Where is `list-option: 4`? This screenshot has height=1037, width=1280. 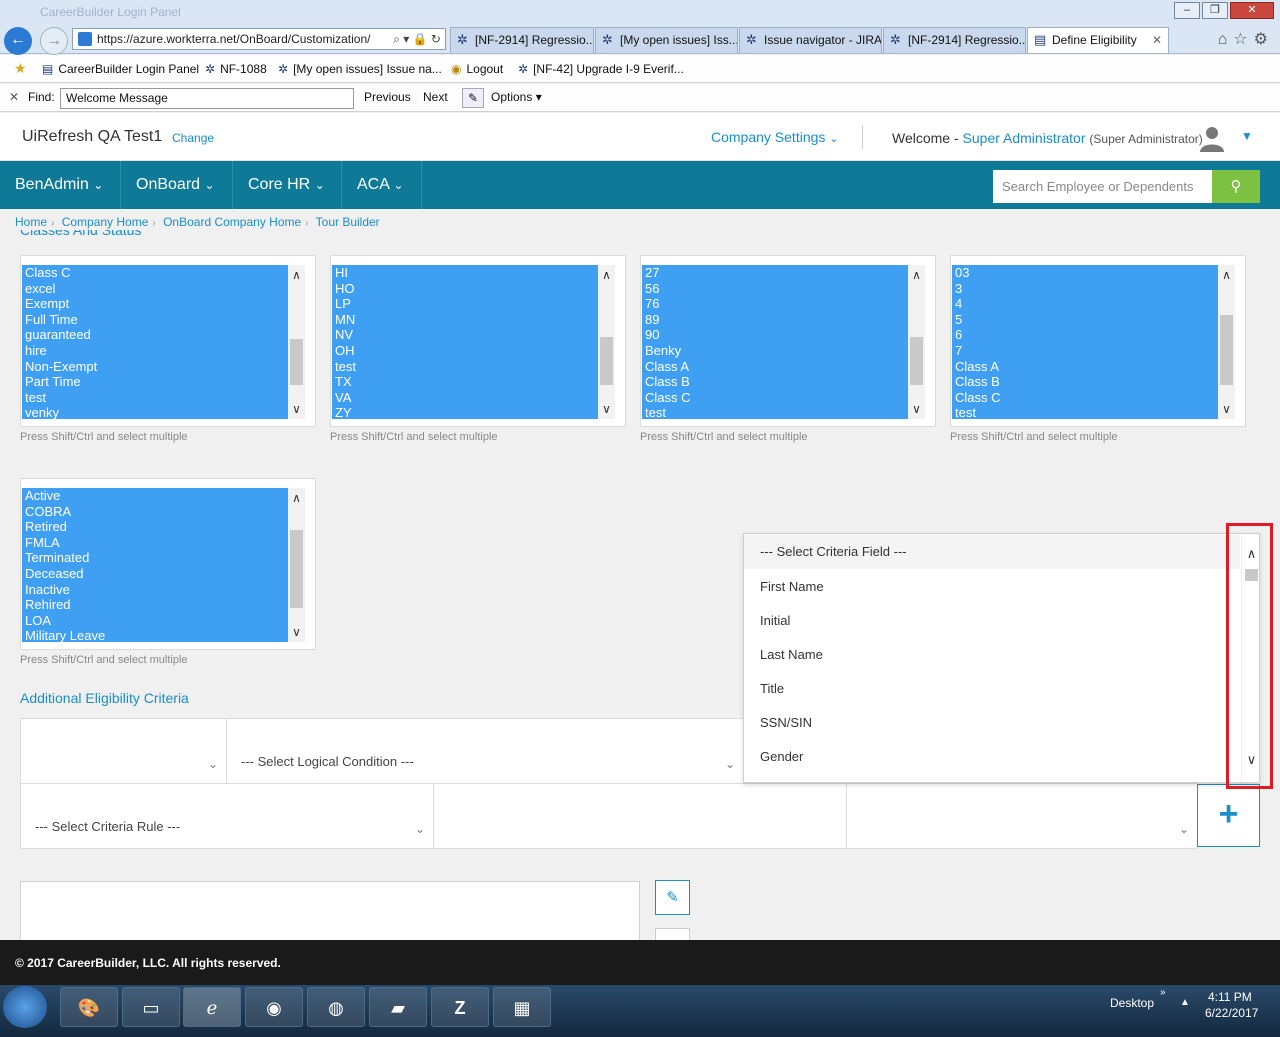
list-option: 4 is located at coordinates (1085, 304).